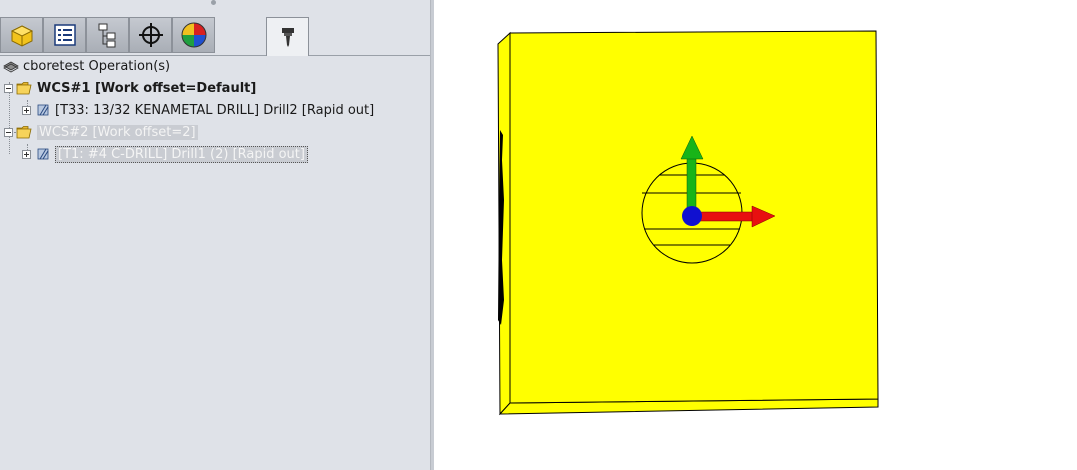 The height and width of the screenshot is (470, 1077). I want to click on tab-display-manager, so click(193, 35).